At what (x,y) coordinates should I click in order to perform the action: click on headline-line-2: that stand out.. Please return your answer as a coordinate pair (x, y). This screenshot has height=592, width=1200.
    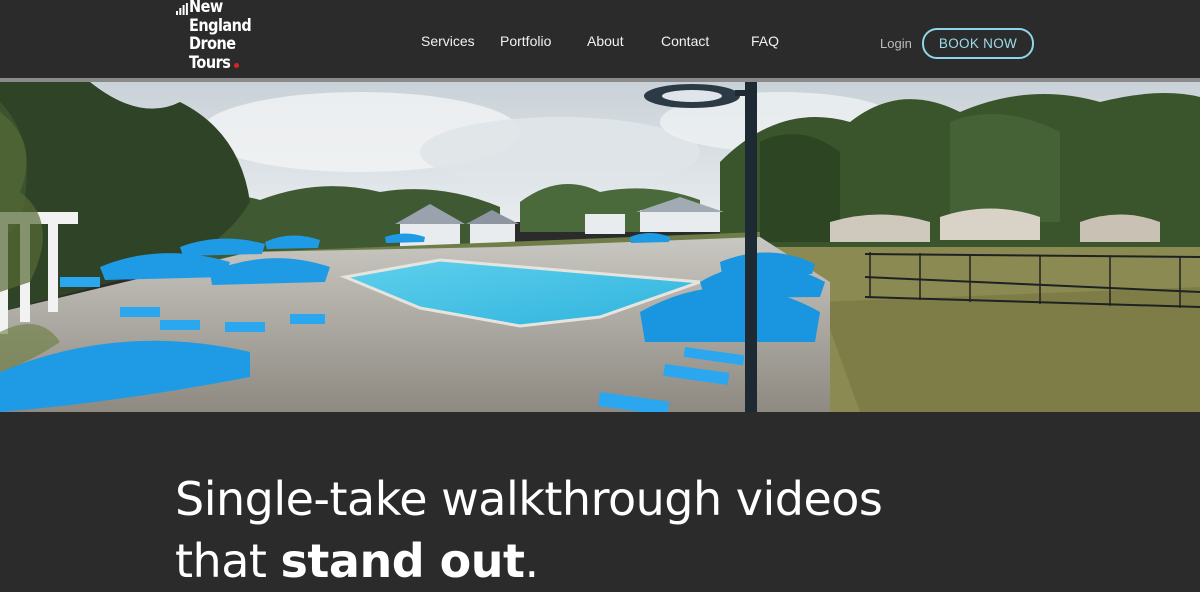
    Looking at the image, I should click on (528, 561).